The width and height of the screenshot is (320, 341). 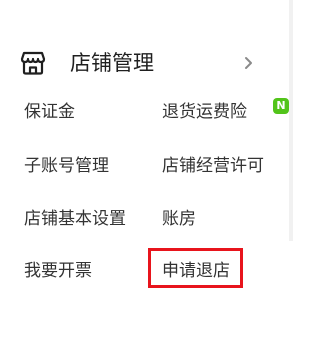 What do you see at coordinates (33, 63) in the screenshot?
I see `store-icon` at bounding box center [33, 63].